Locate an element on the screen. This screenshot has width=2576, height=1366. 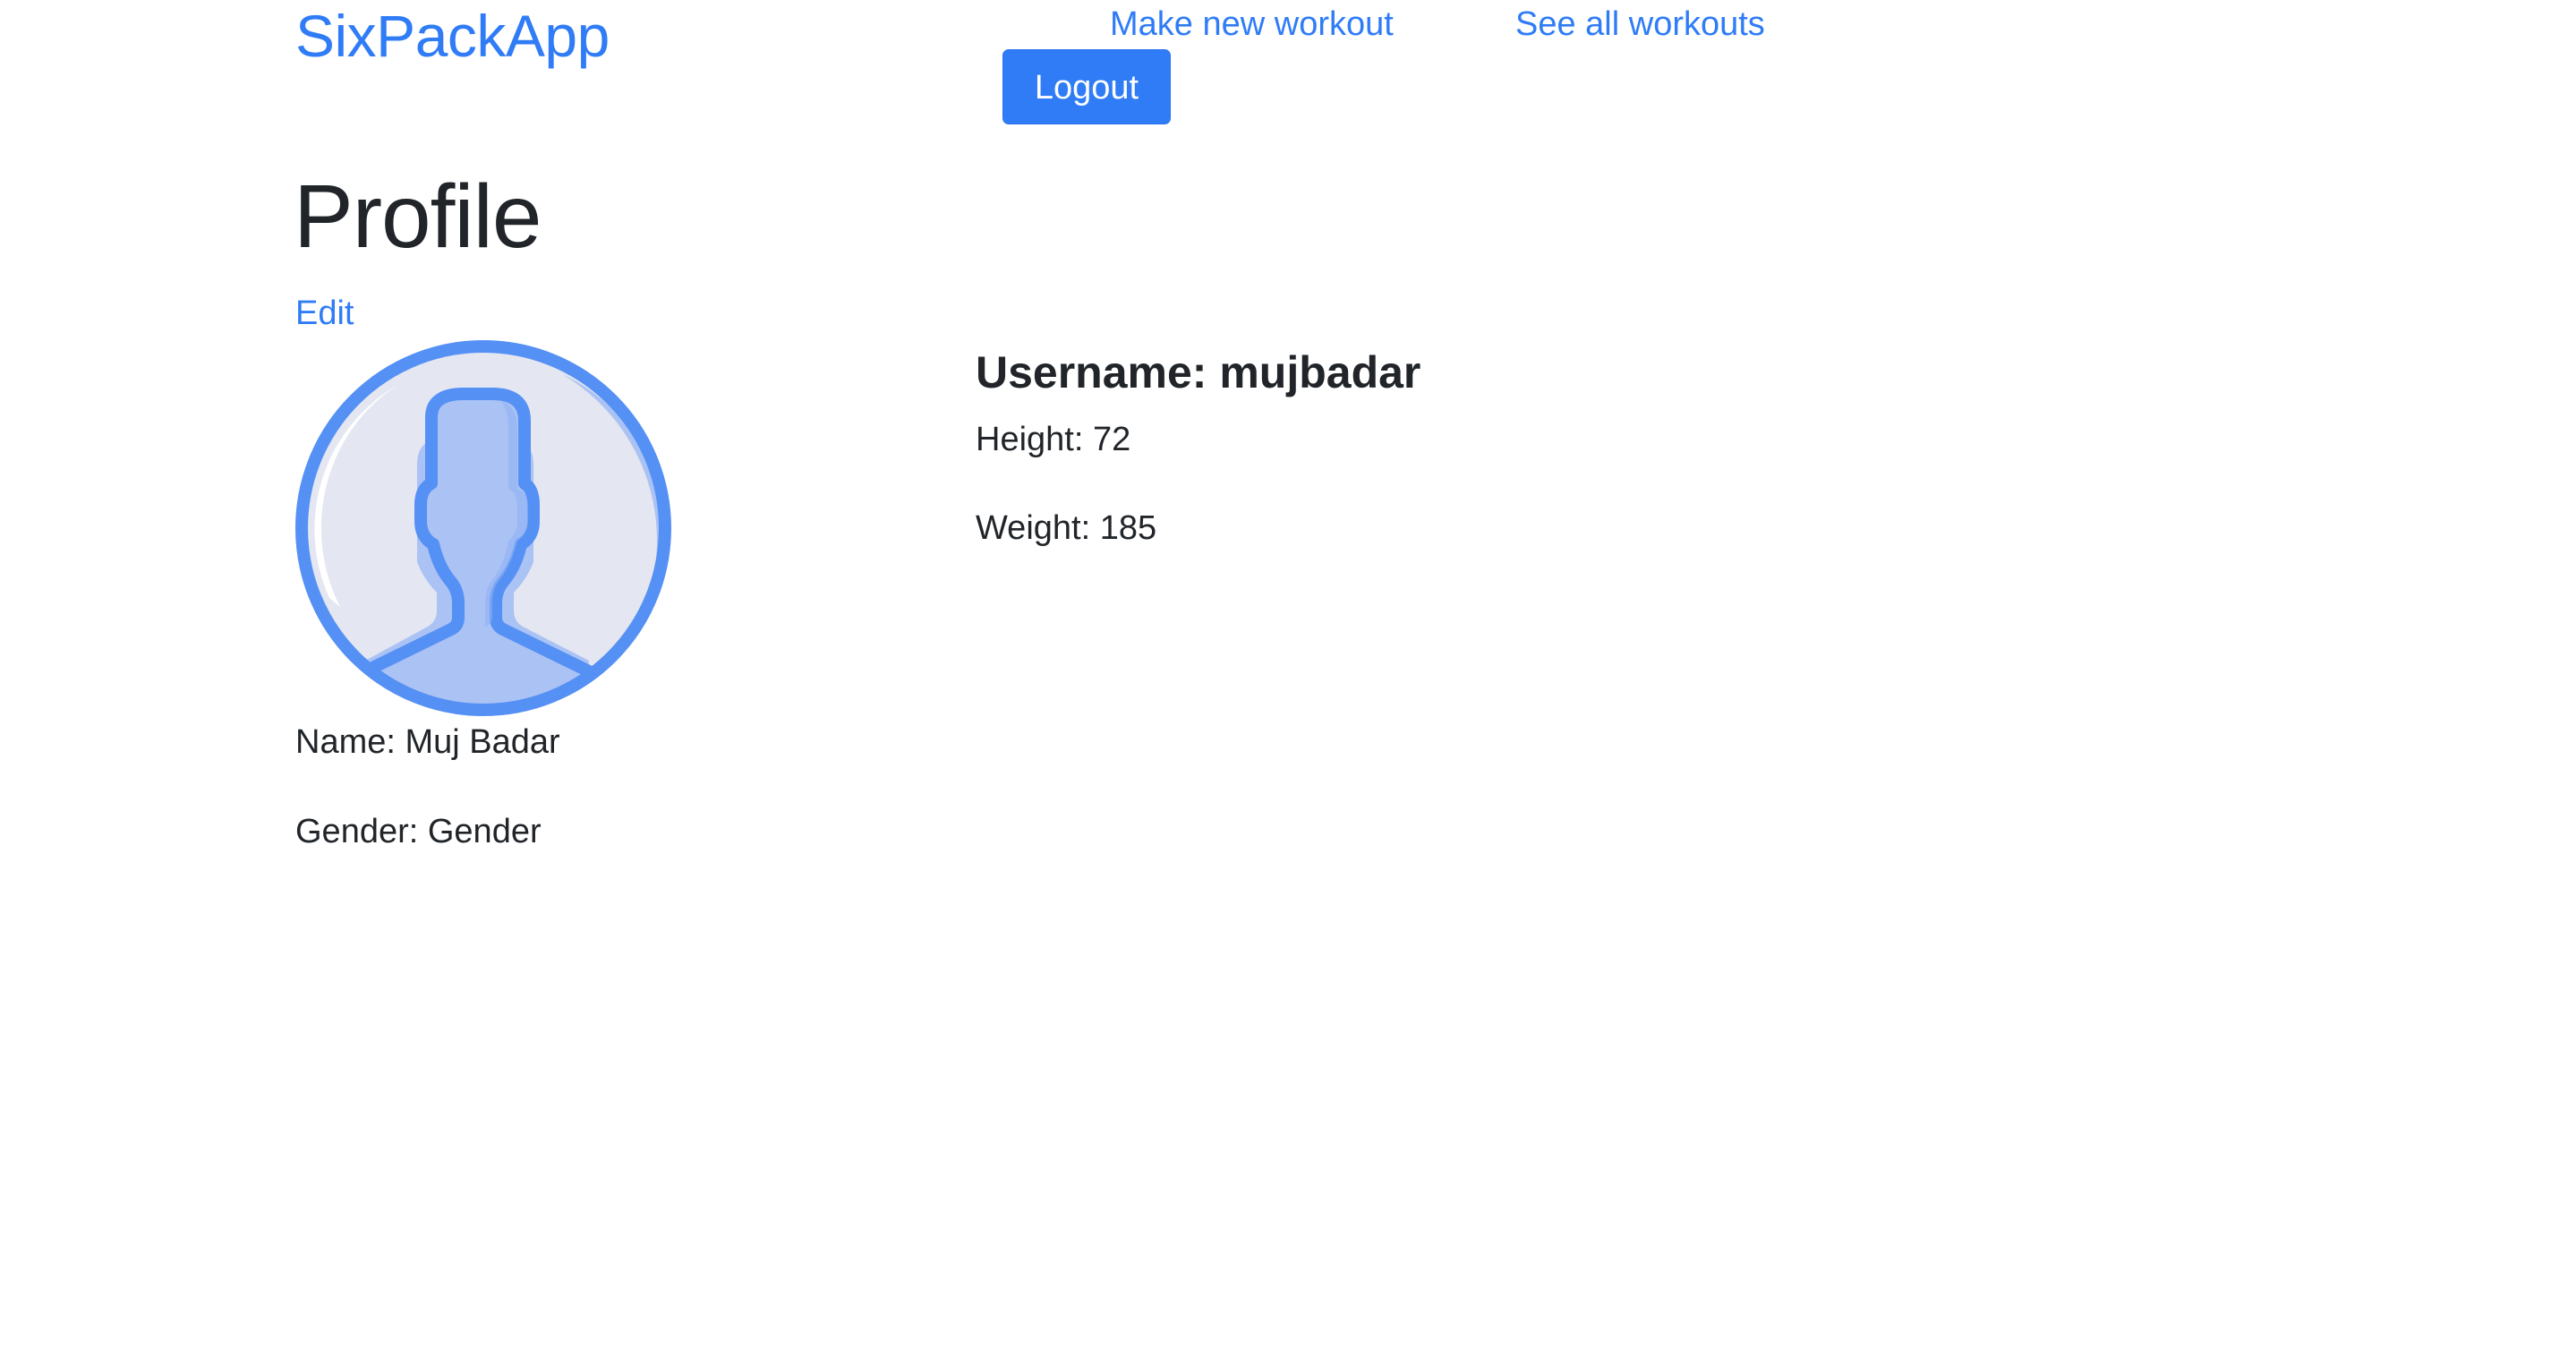
profile-gender: Gender is located at coordinates (418, 831).